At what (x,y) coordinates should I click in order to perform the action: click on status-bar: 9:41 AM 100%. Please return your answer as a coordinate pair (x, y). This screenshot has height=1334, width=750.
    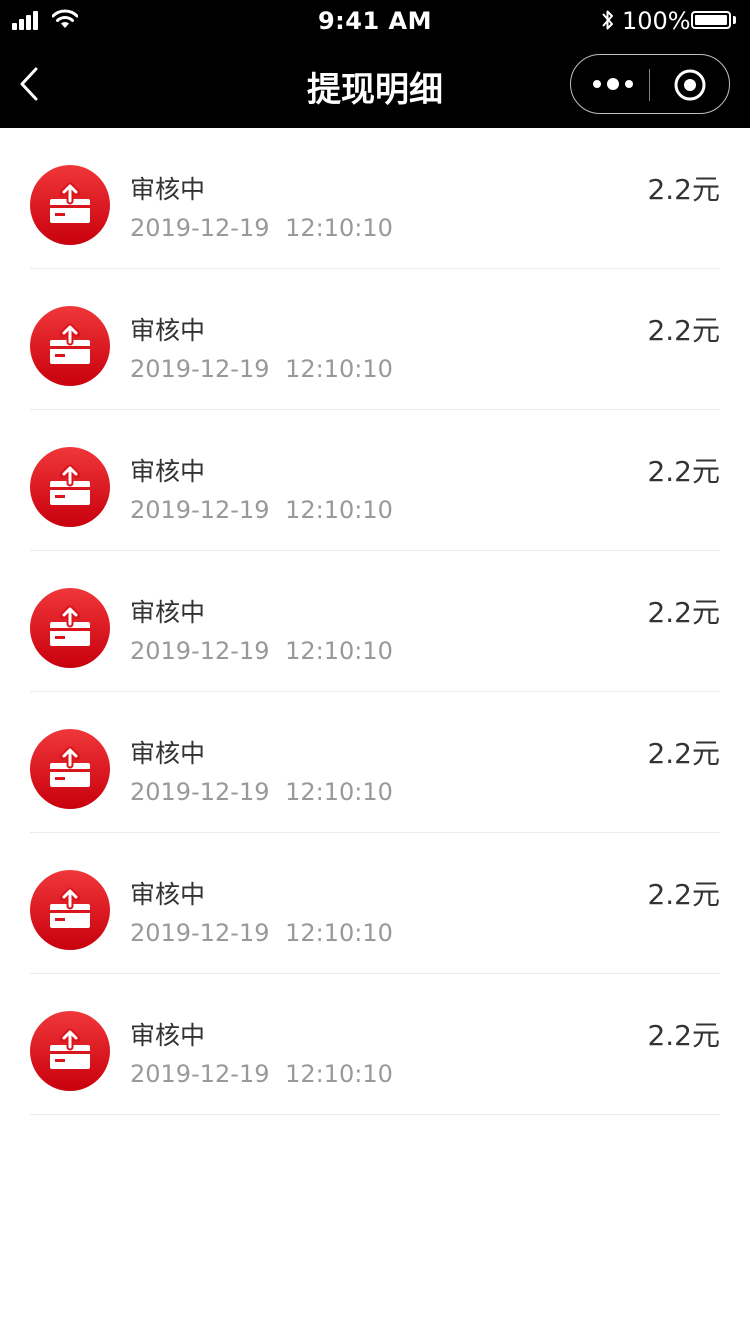
    Looking at the image, I should click on (375, 20).